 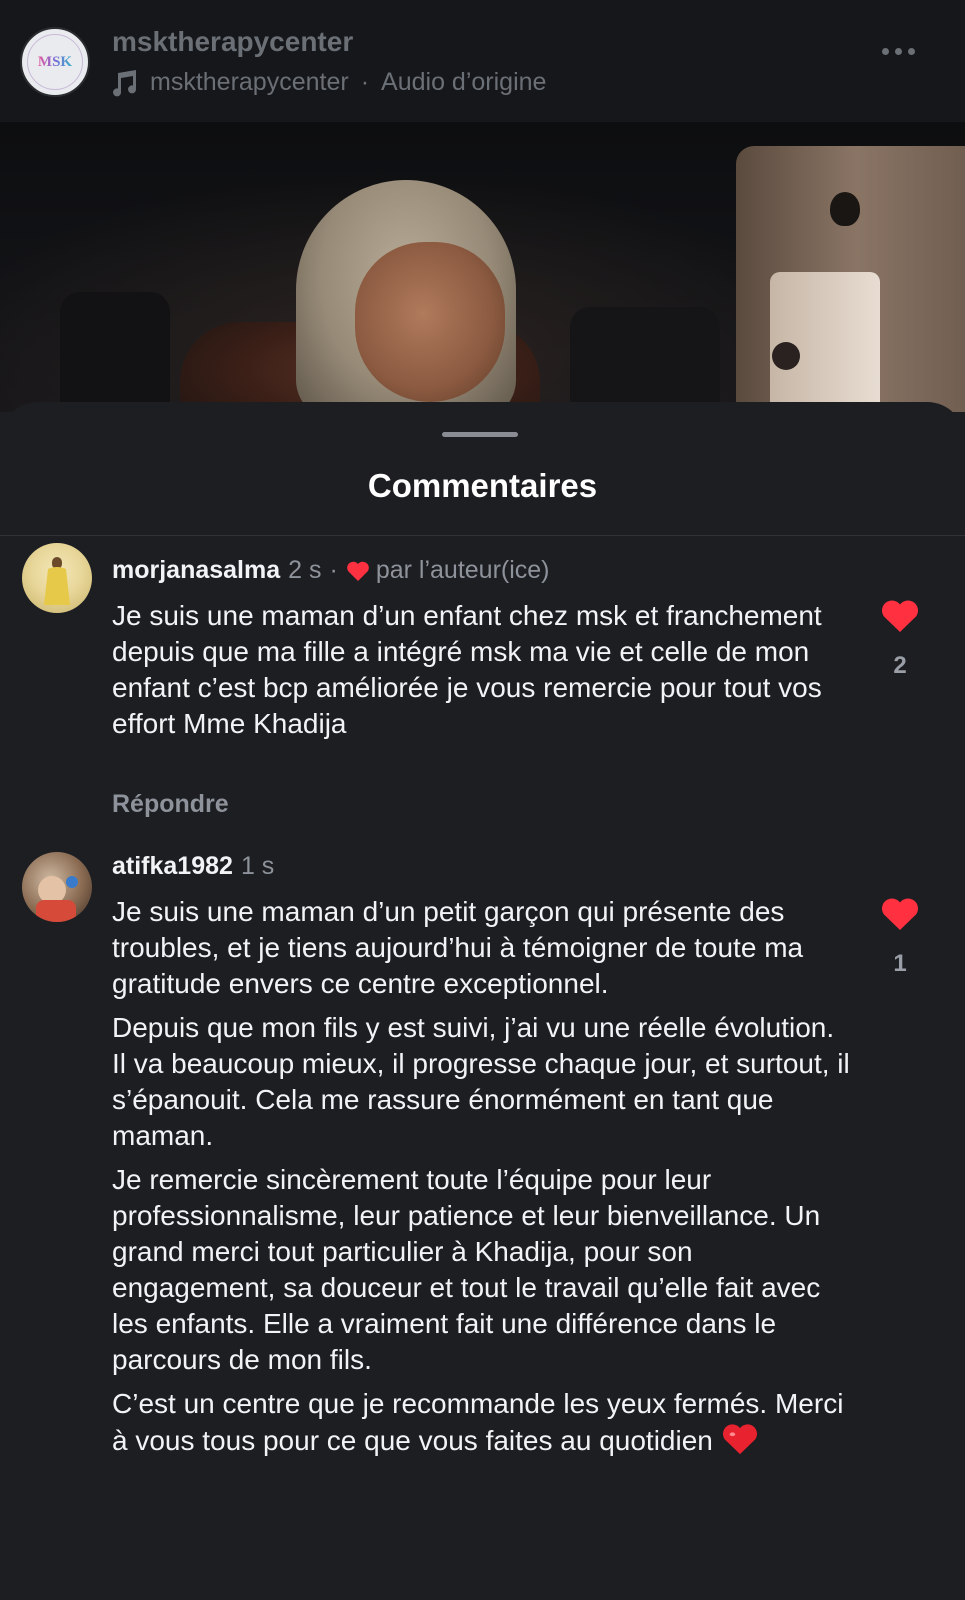 What do you see at coordinates (480, 434) in the screenshot?
I see `sheet-grabber` at bounding box center [480, 434].